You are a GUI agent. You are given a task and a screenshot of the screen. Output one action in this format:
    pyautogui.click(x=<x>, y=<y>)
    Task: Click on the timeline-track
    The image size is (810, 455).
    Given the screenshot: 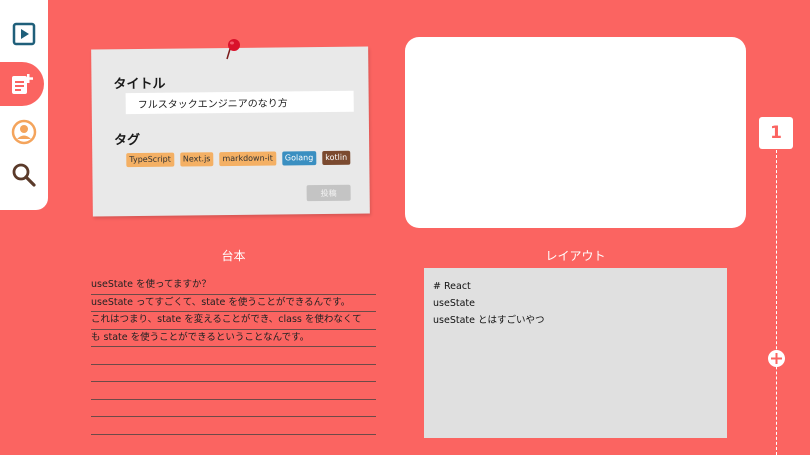 What is the action you would take?
    pyautogui.click(x=776, y=302)
    